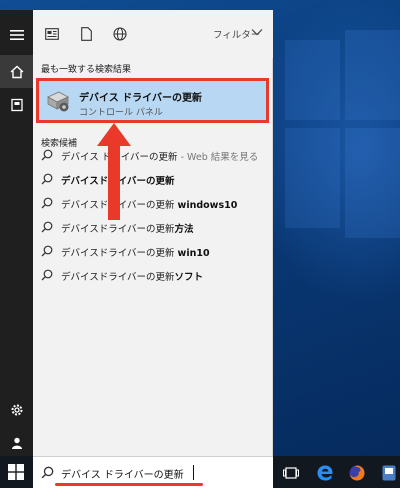 The height and width of the screenshot is (488, 400). I want to click on best-match-subtitle: コントロール パネル, so click(121, 113).